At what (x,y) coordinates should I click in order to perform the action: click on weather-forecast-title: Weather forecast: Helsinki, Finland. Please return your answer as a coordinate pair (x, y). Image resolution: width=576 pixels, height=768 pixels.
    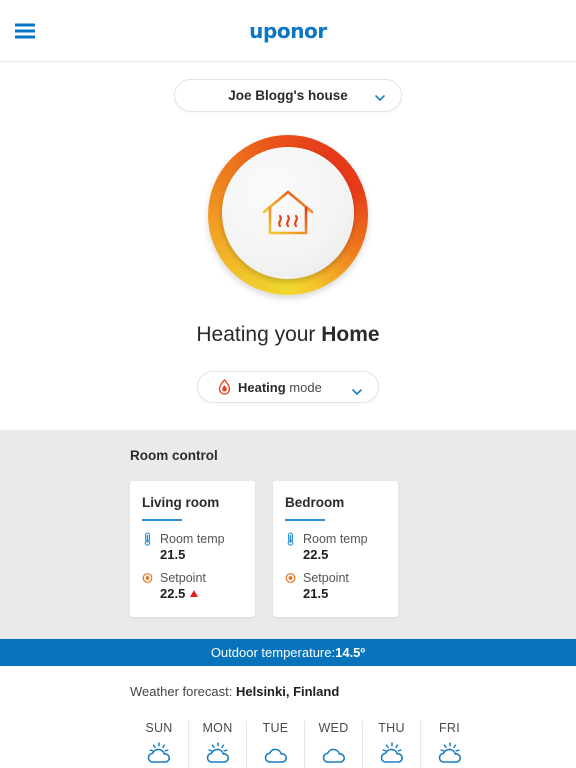
    Looking at the image, I should click on (343, 691).